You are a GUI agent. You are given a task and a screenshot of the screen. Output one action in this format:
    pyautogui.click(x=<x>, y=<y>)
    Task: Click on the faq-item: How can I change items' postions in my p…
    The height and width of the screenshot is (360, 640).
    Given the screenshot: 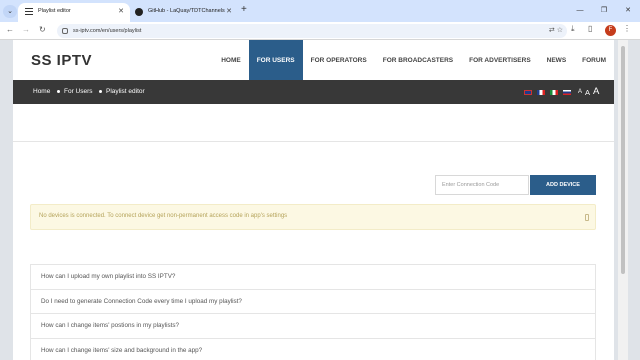 What is the action you would take?
    pyautogui.click(x=313, y=326)
    